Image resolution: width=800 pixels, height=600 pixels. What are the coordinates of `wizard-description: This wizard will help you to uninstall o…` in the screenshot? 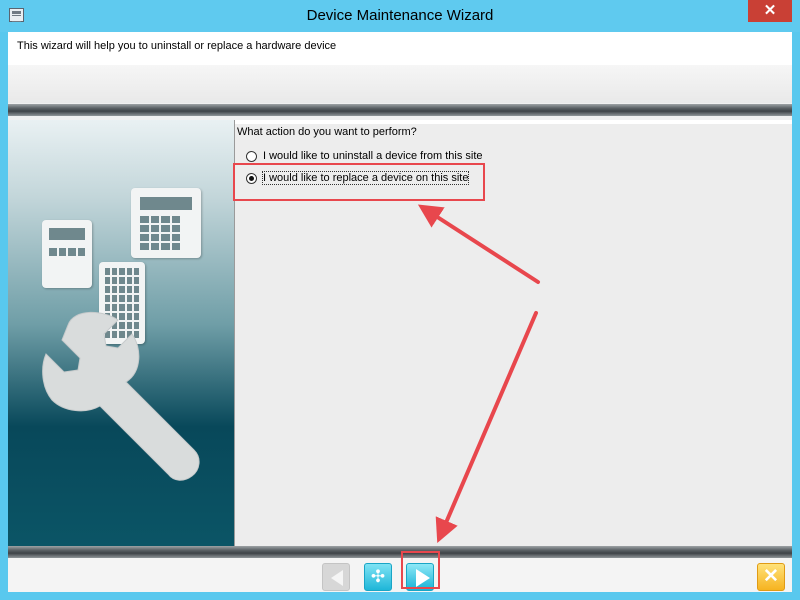 It's located at (177, 46).